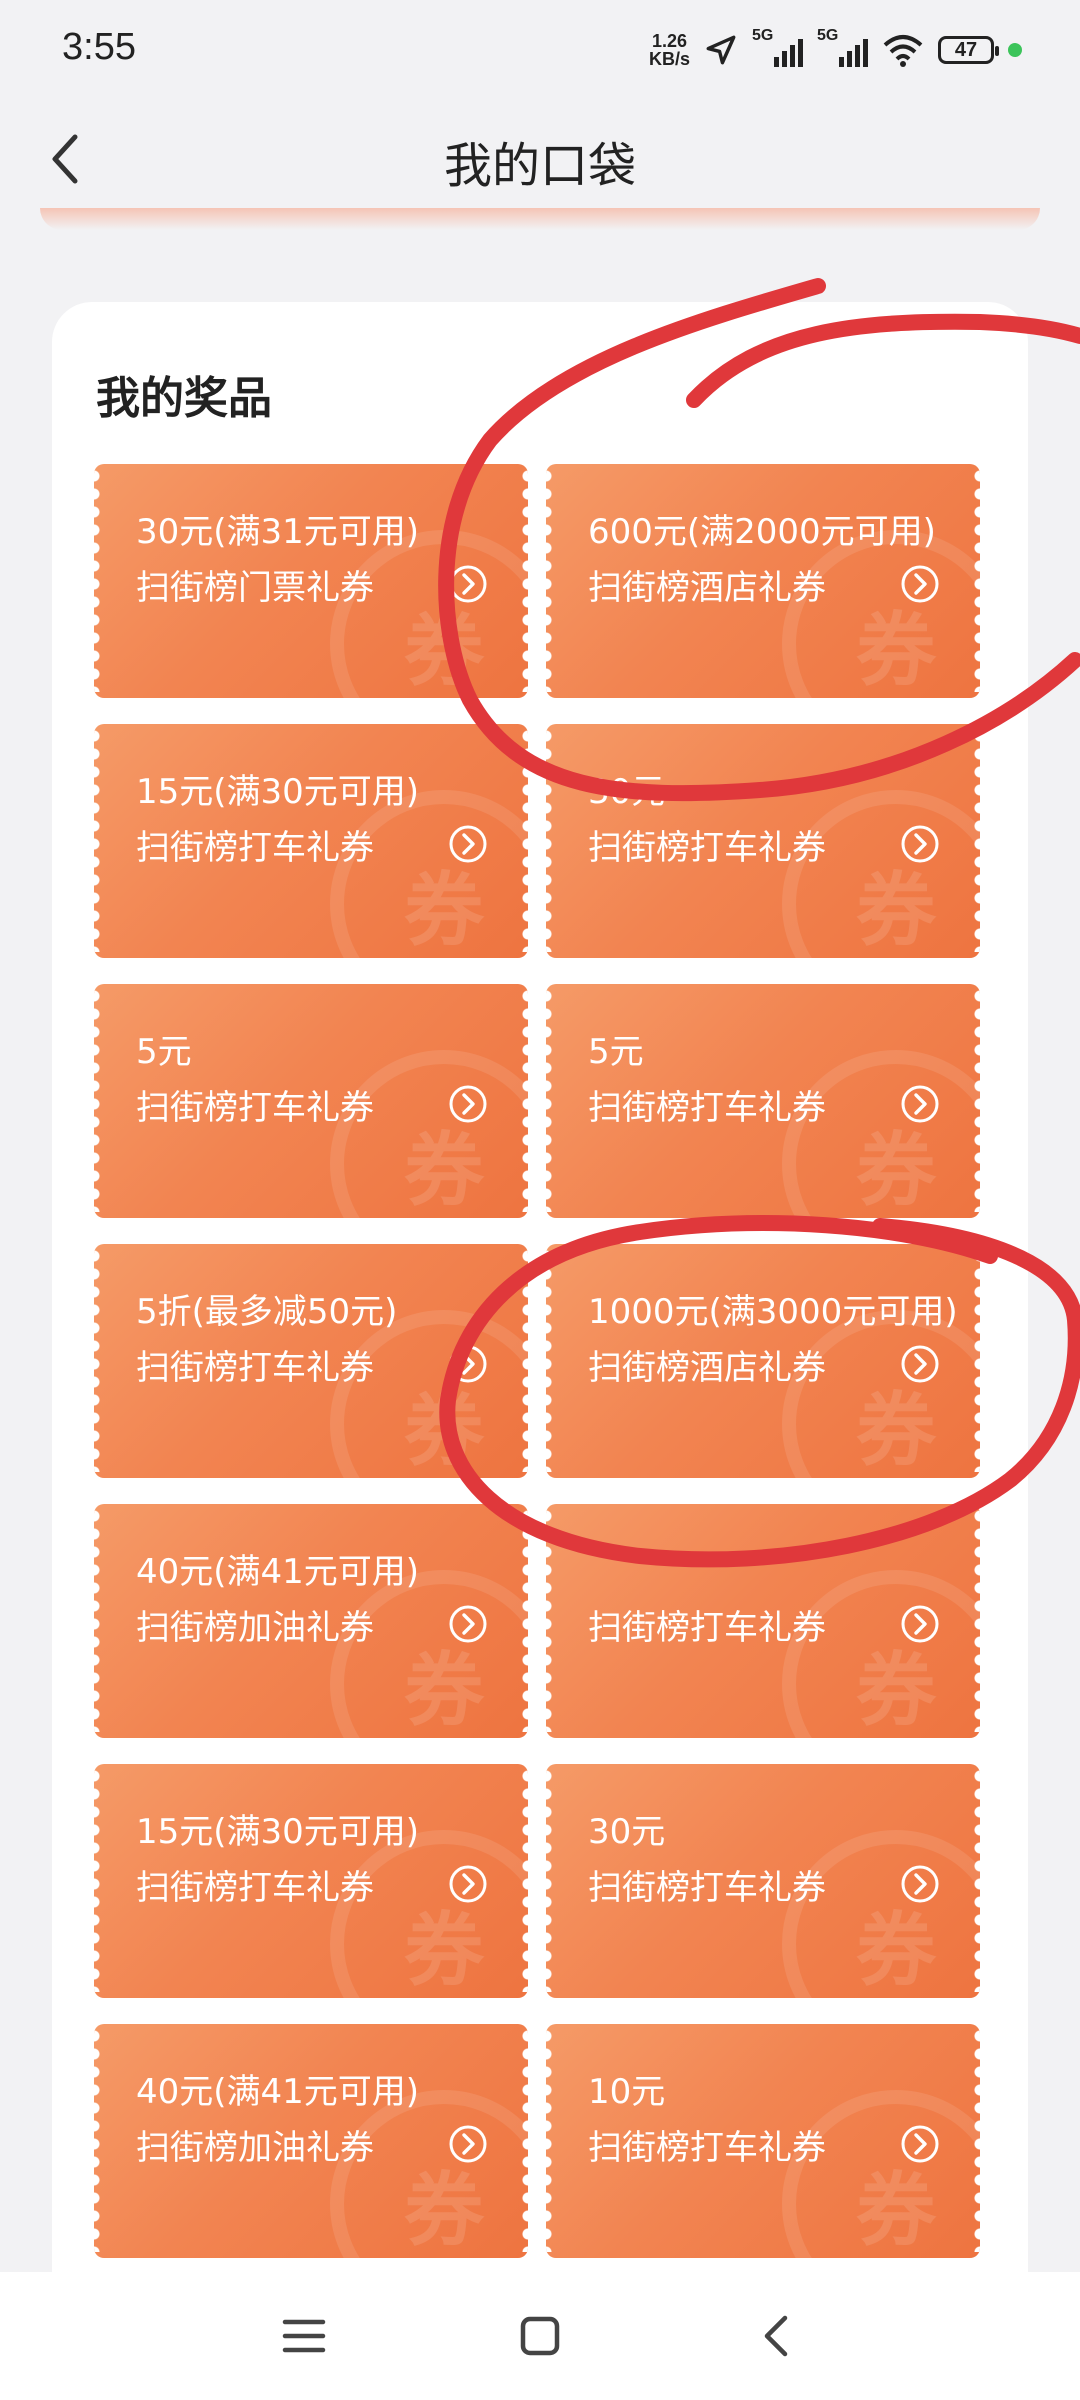 The width and height of the screenshot is (1080, 2400). Describe the element at coordinates (773, 1312) in the screenshot. I see `coupon-amount: 1000元(满3000元可用)` at that location.